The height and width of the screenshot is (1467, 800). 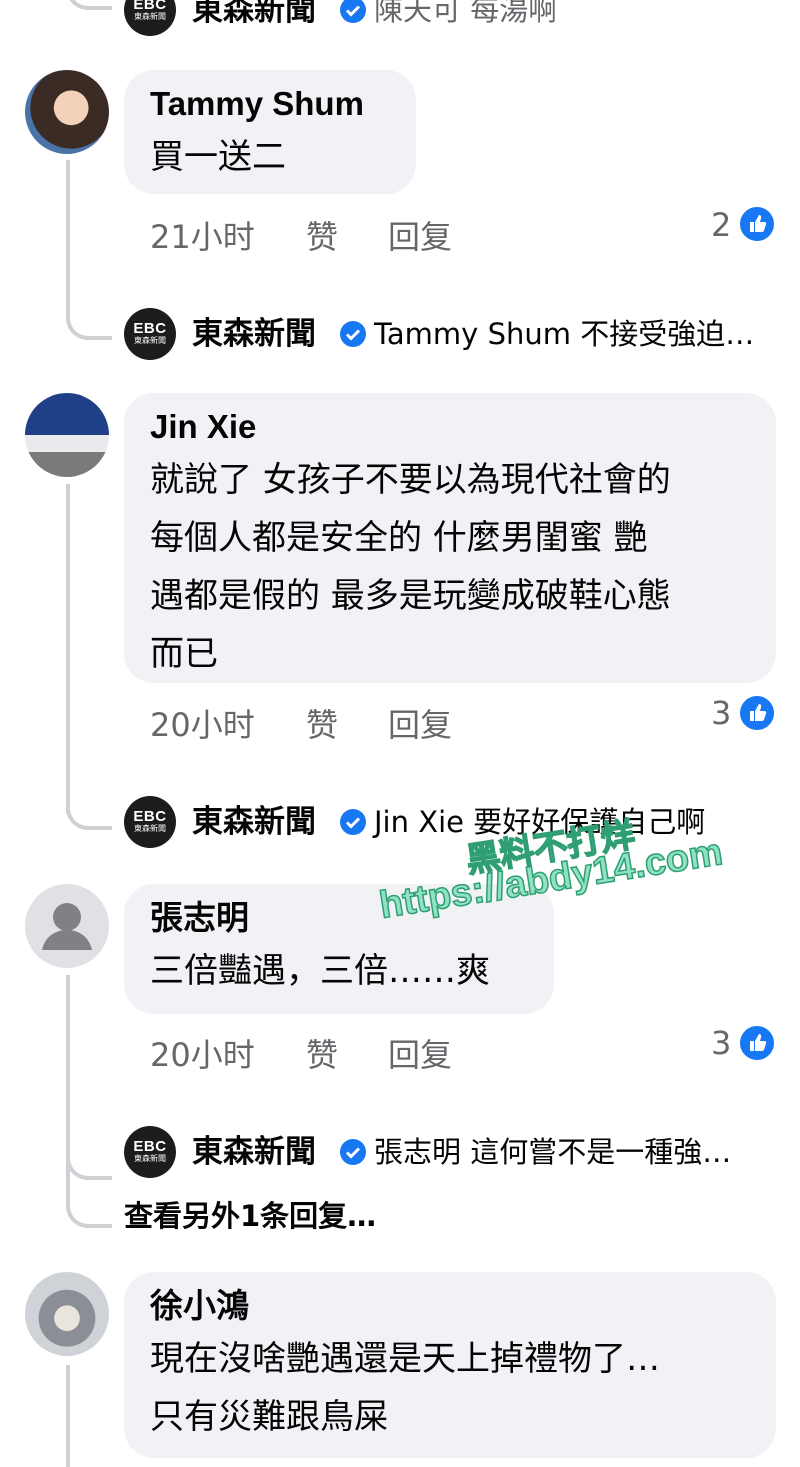 What do you see at coordinates (399, 538) in the screenshot?
I see `comment-line: 每個人都是安全的 什麼男閨蜜 艷` at bounding box center [399, 538].